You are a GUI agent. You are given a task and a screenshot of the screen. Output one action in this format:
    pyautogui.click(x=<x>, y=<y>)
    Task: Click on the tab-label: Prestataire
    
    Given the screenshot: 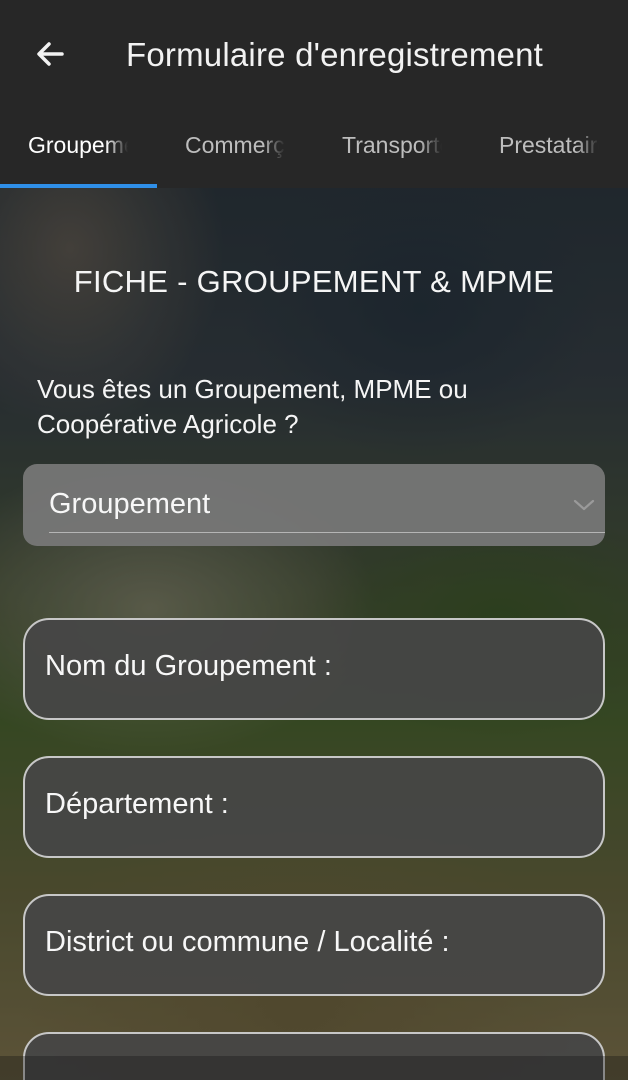 What is the action you would take?
    pyautogui.click(x=549, y=145)
    